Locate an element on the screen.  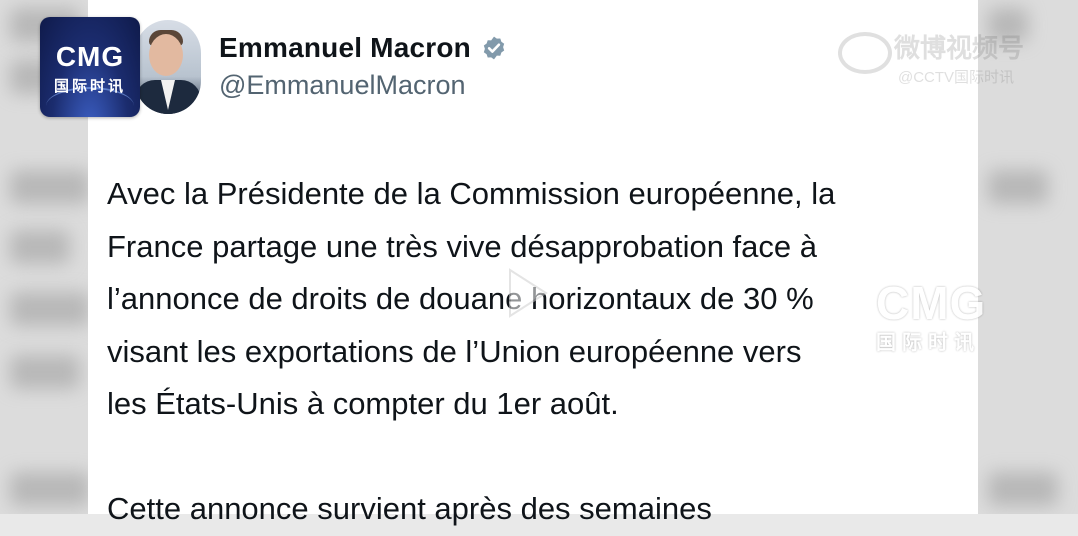
tweet-text-line: les États-Unis à compter du 1er août. is located at coordinates (363, 403).